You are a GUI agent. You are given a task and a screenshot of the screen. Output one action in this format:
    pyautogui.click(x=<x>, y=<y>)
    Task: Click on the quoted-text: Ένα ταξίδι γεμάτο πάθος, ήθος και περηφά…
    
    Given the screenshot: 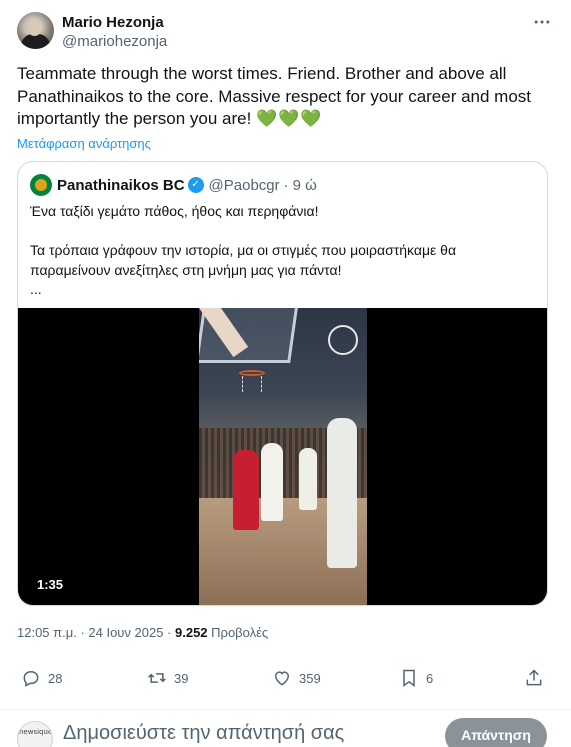 What is the action you would take?
    pyautogui.click(x=243, y=250)
    